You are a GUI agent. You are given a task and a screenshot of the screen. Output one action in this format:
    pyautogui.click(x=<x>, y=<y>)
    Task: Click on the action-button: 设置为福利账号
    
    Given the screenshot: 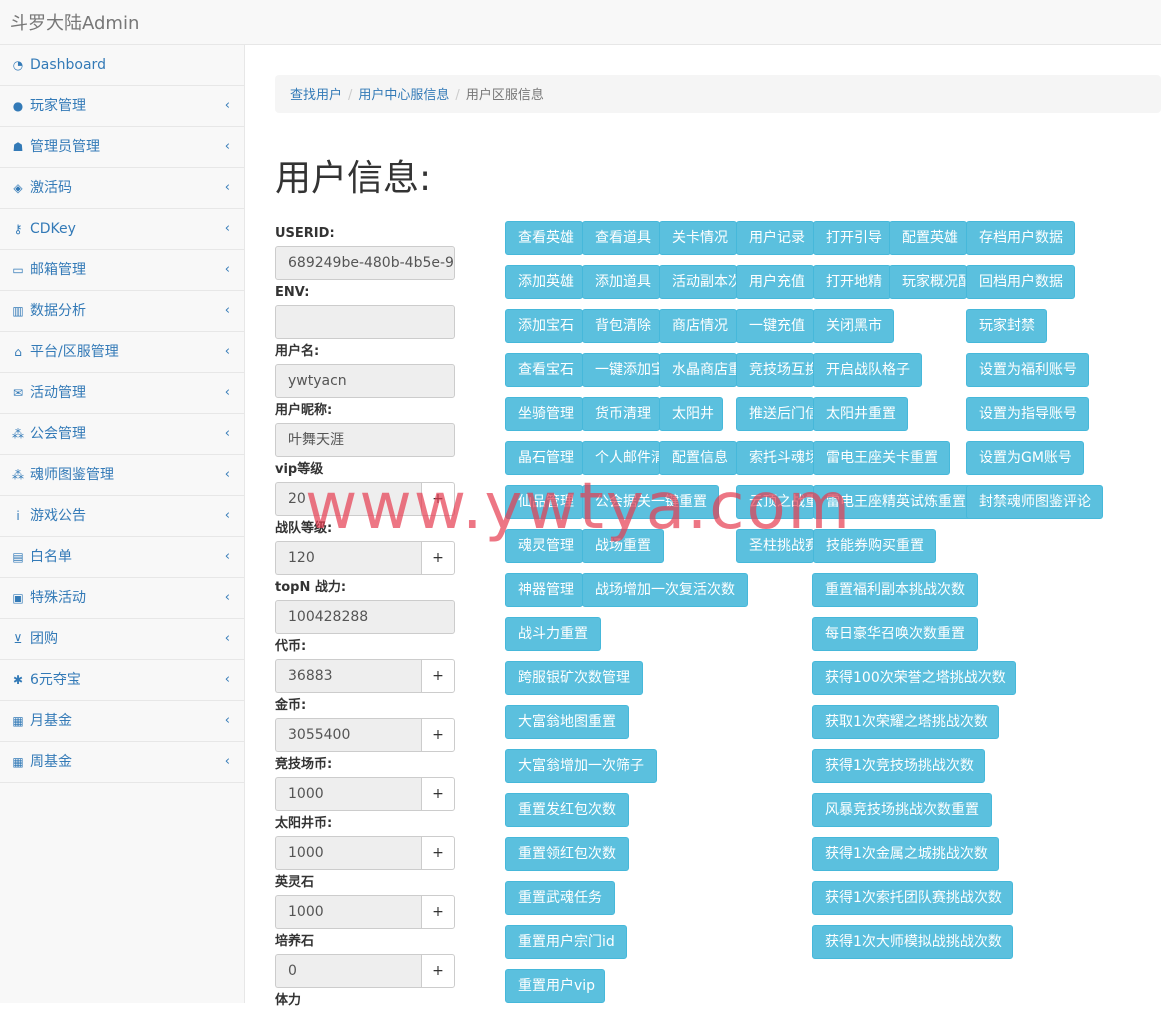 What is the action you would take?
    pyautogui.click(x=1027, y=370)
    